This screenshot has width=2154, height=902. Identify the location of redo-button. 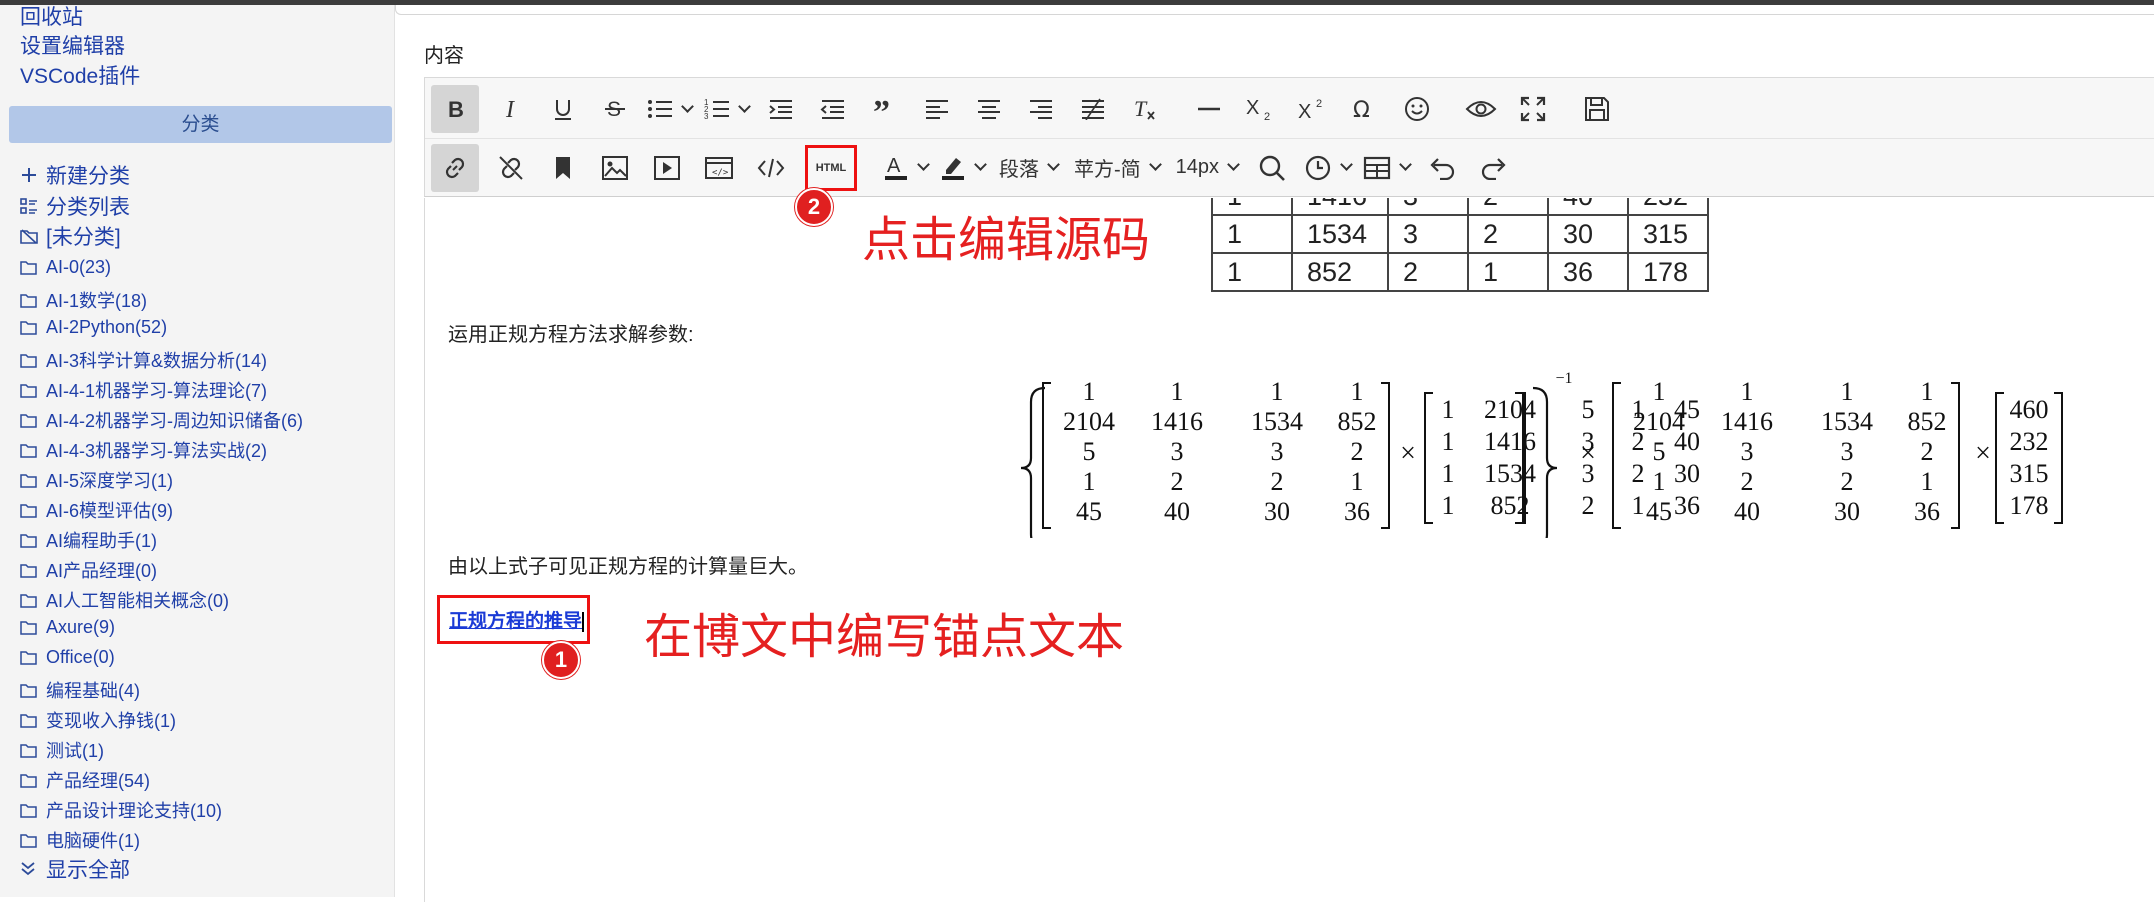
(1494, 168).